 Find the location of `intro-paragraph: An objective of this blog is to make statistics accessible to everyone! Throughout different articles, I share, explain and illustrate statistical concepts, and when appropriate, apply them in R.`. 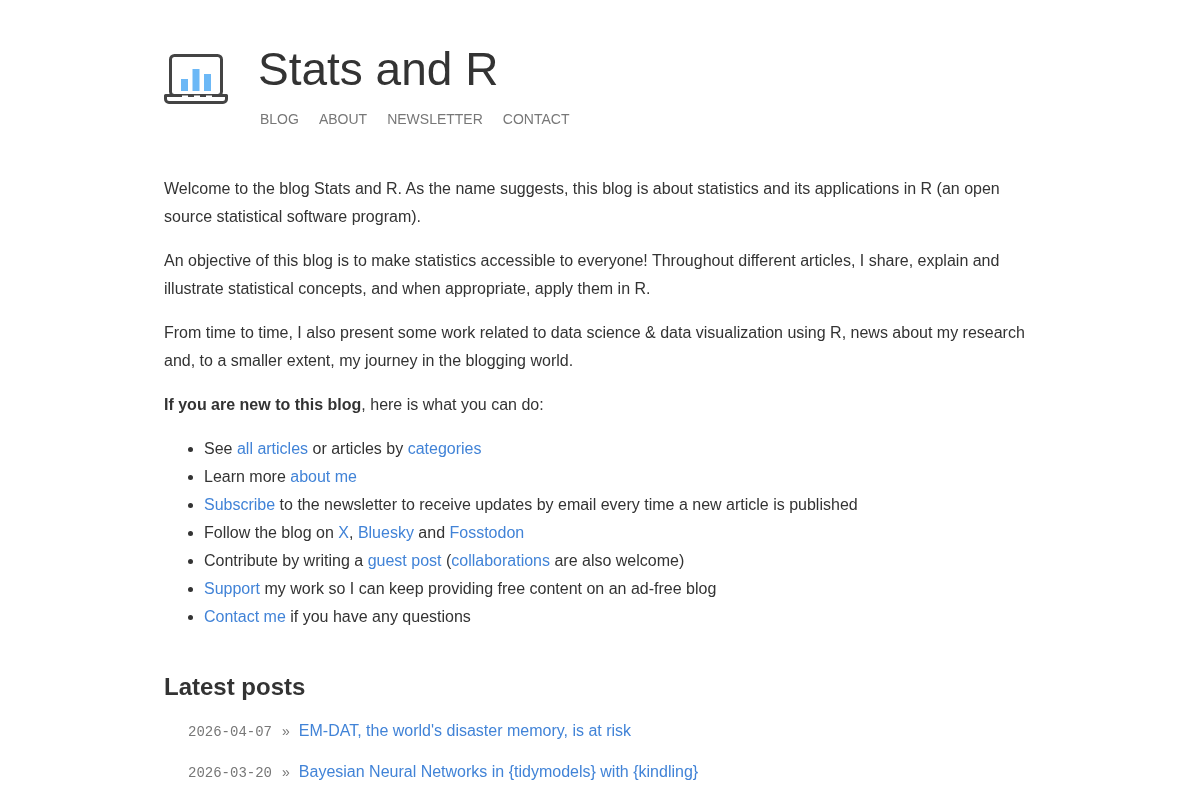

intro-paragraph: An objective of this blog is to make statistics accessible to everyone! Throughout different articles, I share, explain and illustrate statistical concepts, and when appropriate, apply them in R. is located at coordinates (582, 275).